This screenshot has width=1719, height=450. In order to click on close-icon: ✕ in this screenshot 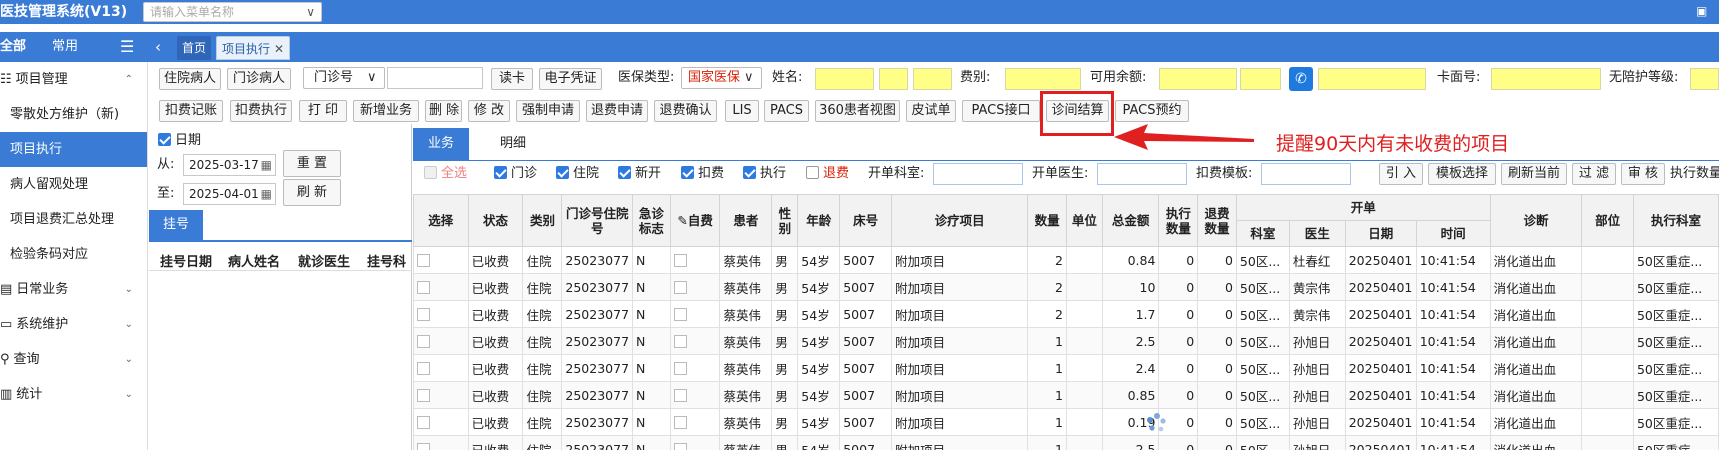, I will do `click(279, 49)`.